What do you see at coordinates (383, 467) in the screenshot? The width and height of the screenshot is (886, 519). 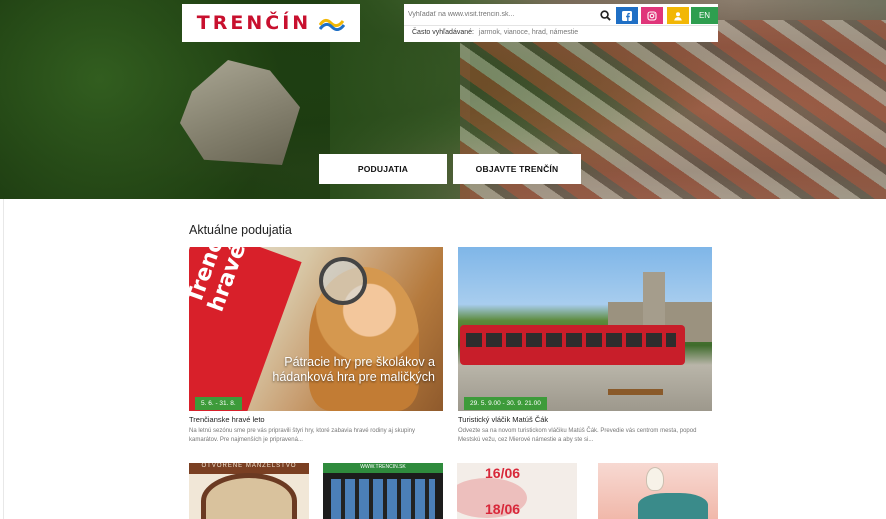 I see `thumbnail-text: WWW.TRENCIN.SK` at bounding box center [383, 467].